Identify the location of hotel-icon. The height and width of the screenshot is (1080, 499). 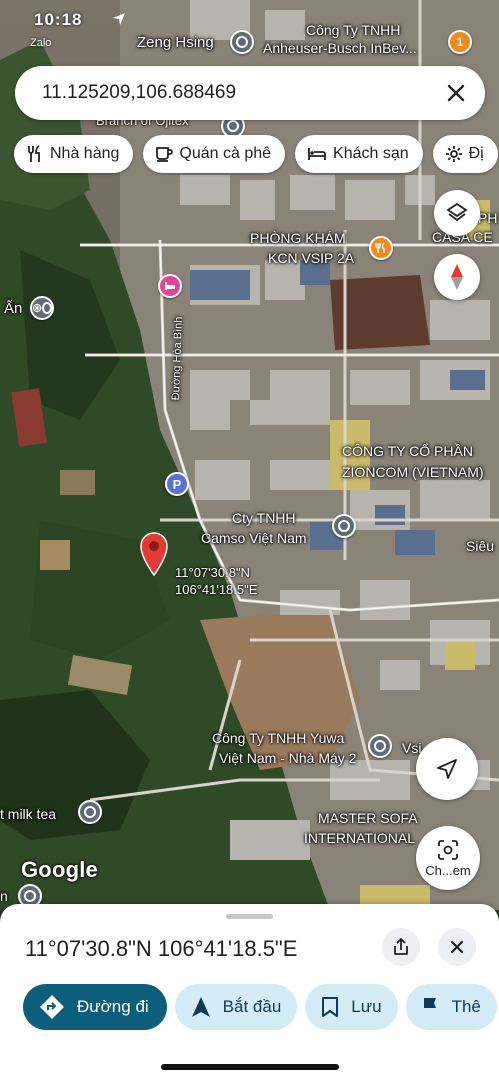
(317, 154).